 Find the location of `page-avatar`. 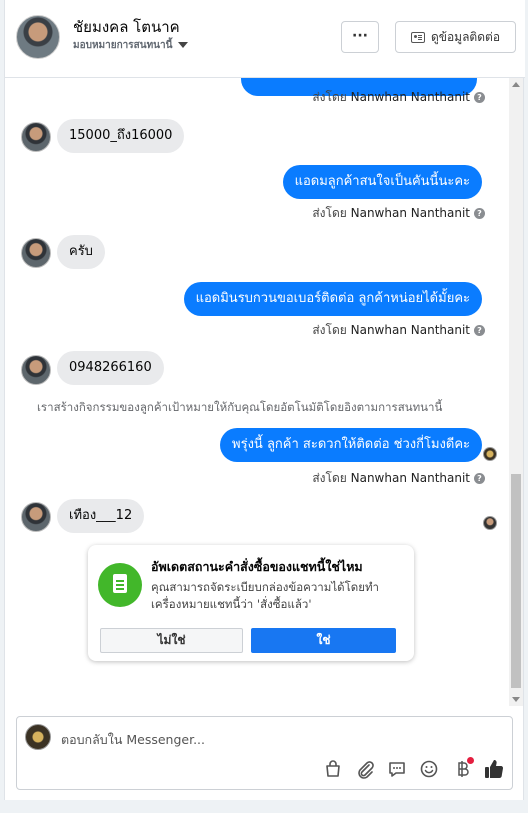

page-avatar is located at coordinates (38, 737).